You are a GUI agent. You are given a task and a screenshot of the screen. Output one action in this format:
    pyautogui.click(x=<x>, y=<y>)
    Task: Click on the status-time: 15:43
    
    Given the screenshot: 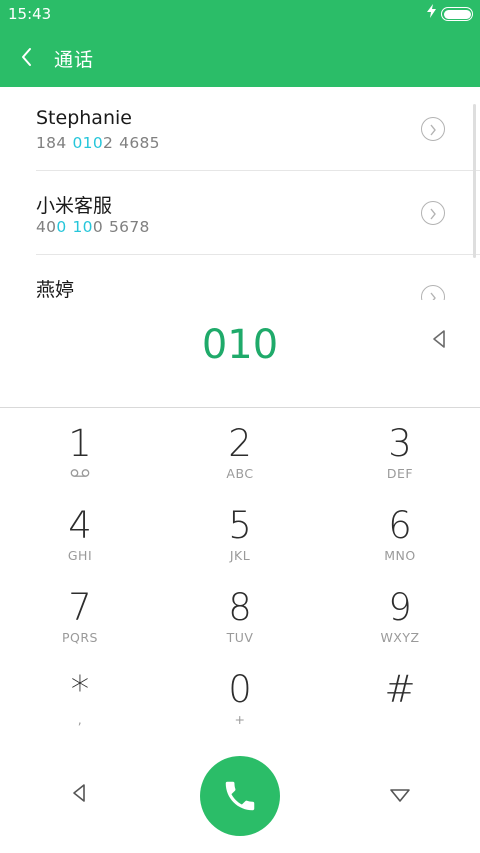 What is the action you would take?
    pyautogui.click(x=30, y=14)
    